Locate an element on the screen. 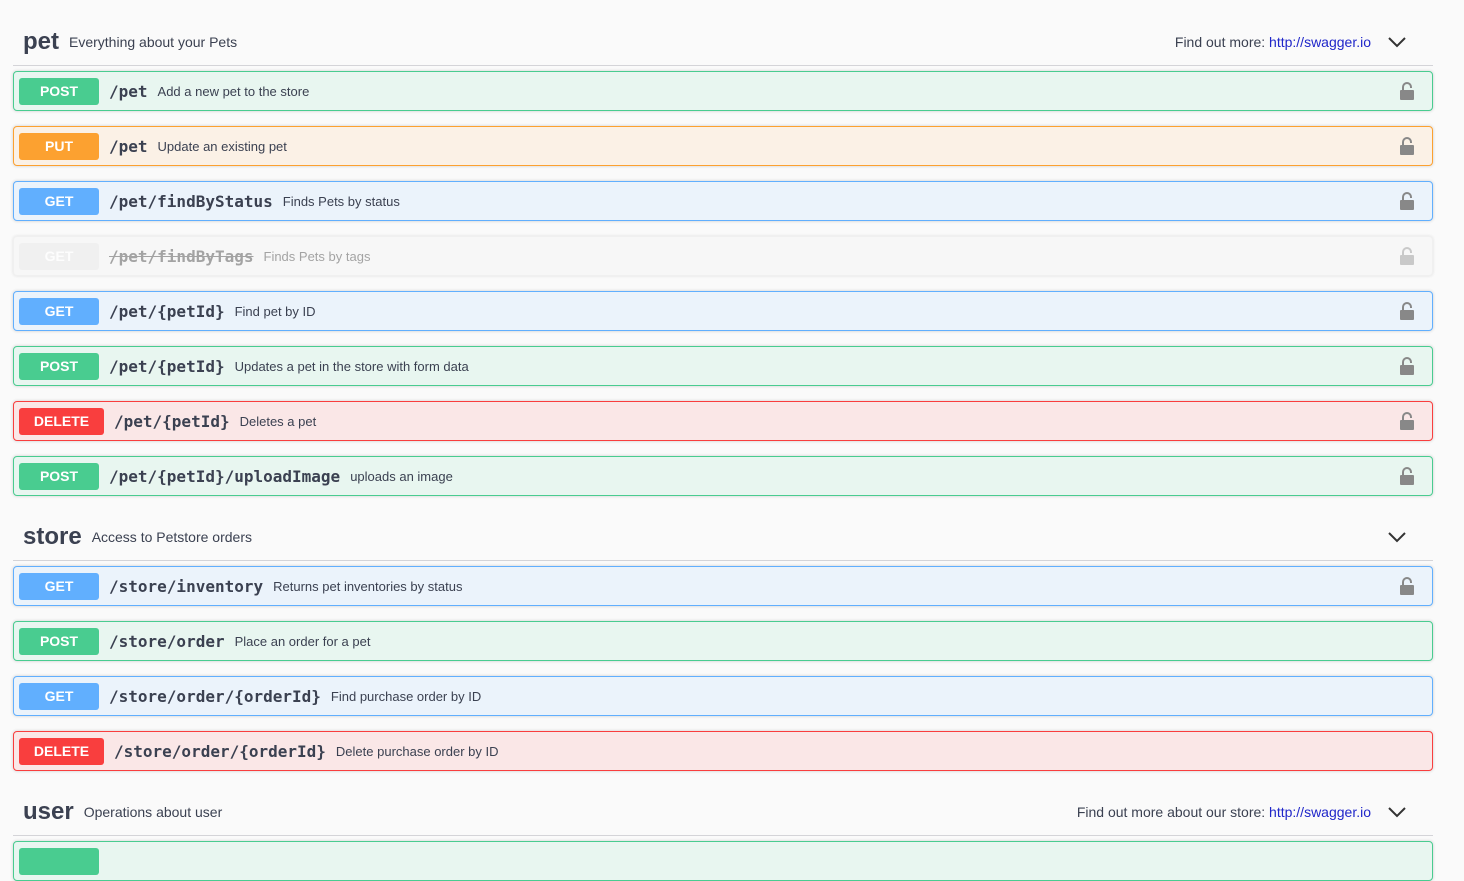 The height and width of the screenshot is (881, 1464). find-out-more: Find out more: http://swagger.io is located at coordinates (1273, 42).